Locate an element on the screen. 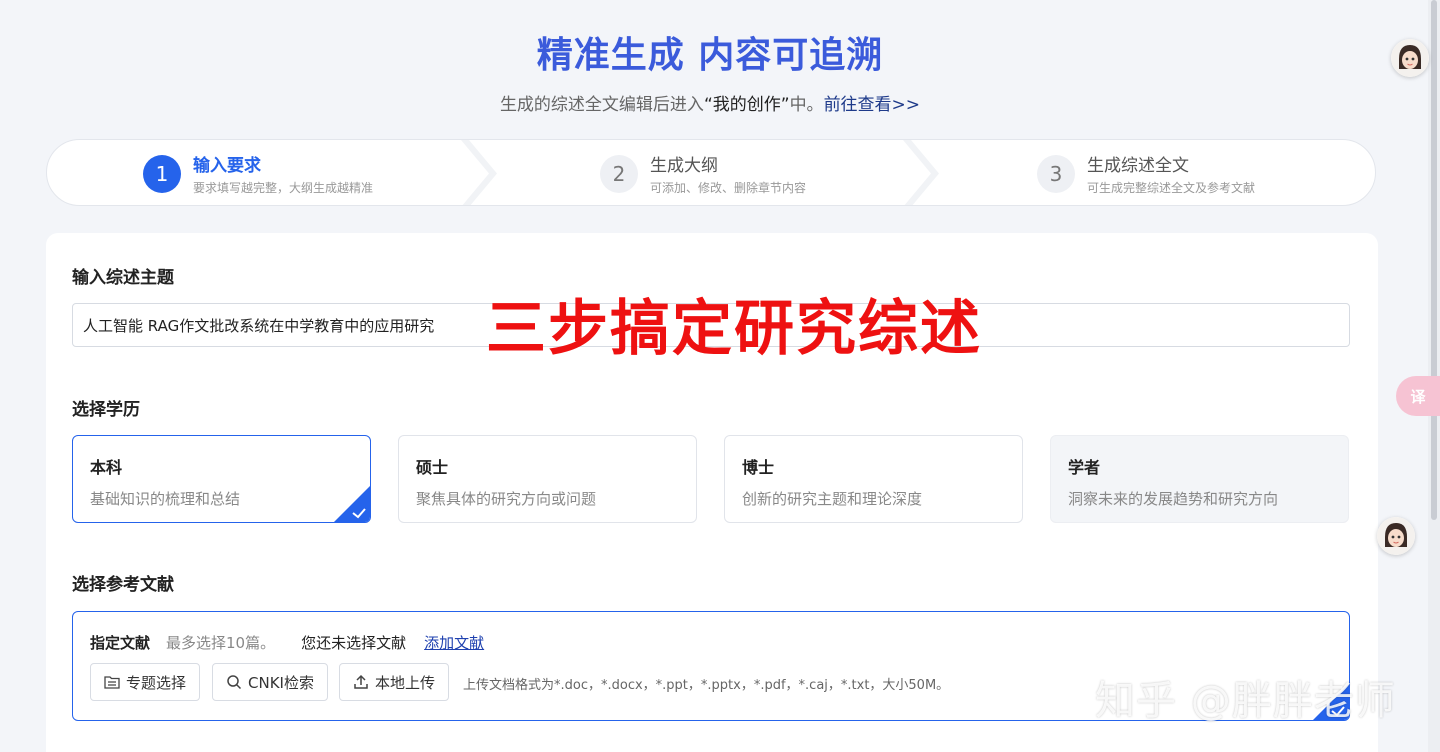  subtitle-text: 生成的综述全文编辑后进入 is located at coordinates (601, 105).